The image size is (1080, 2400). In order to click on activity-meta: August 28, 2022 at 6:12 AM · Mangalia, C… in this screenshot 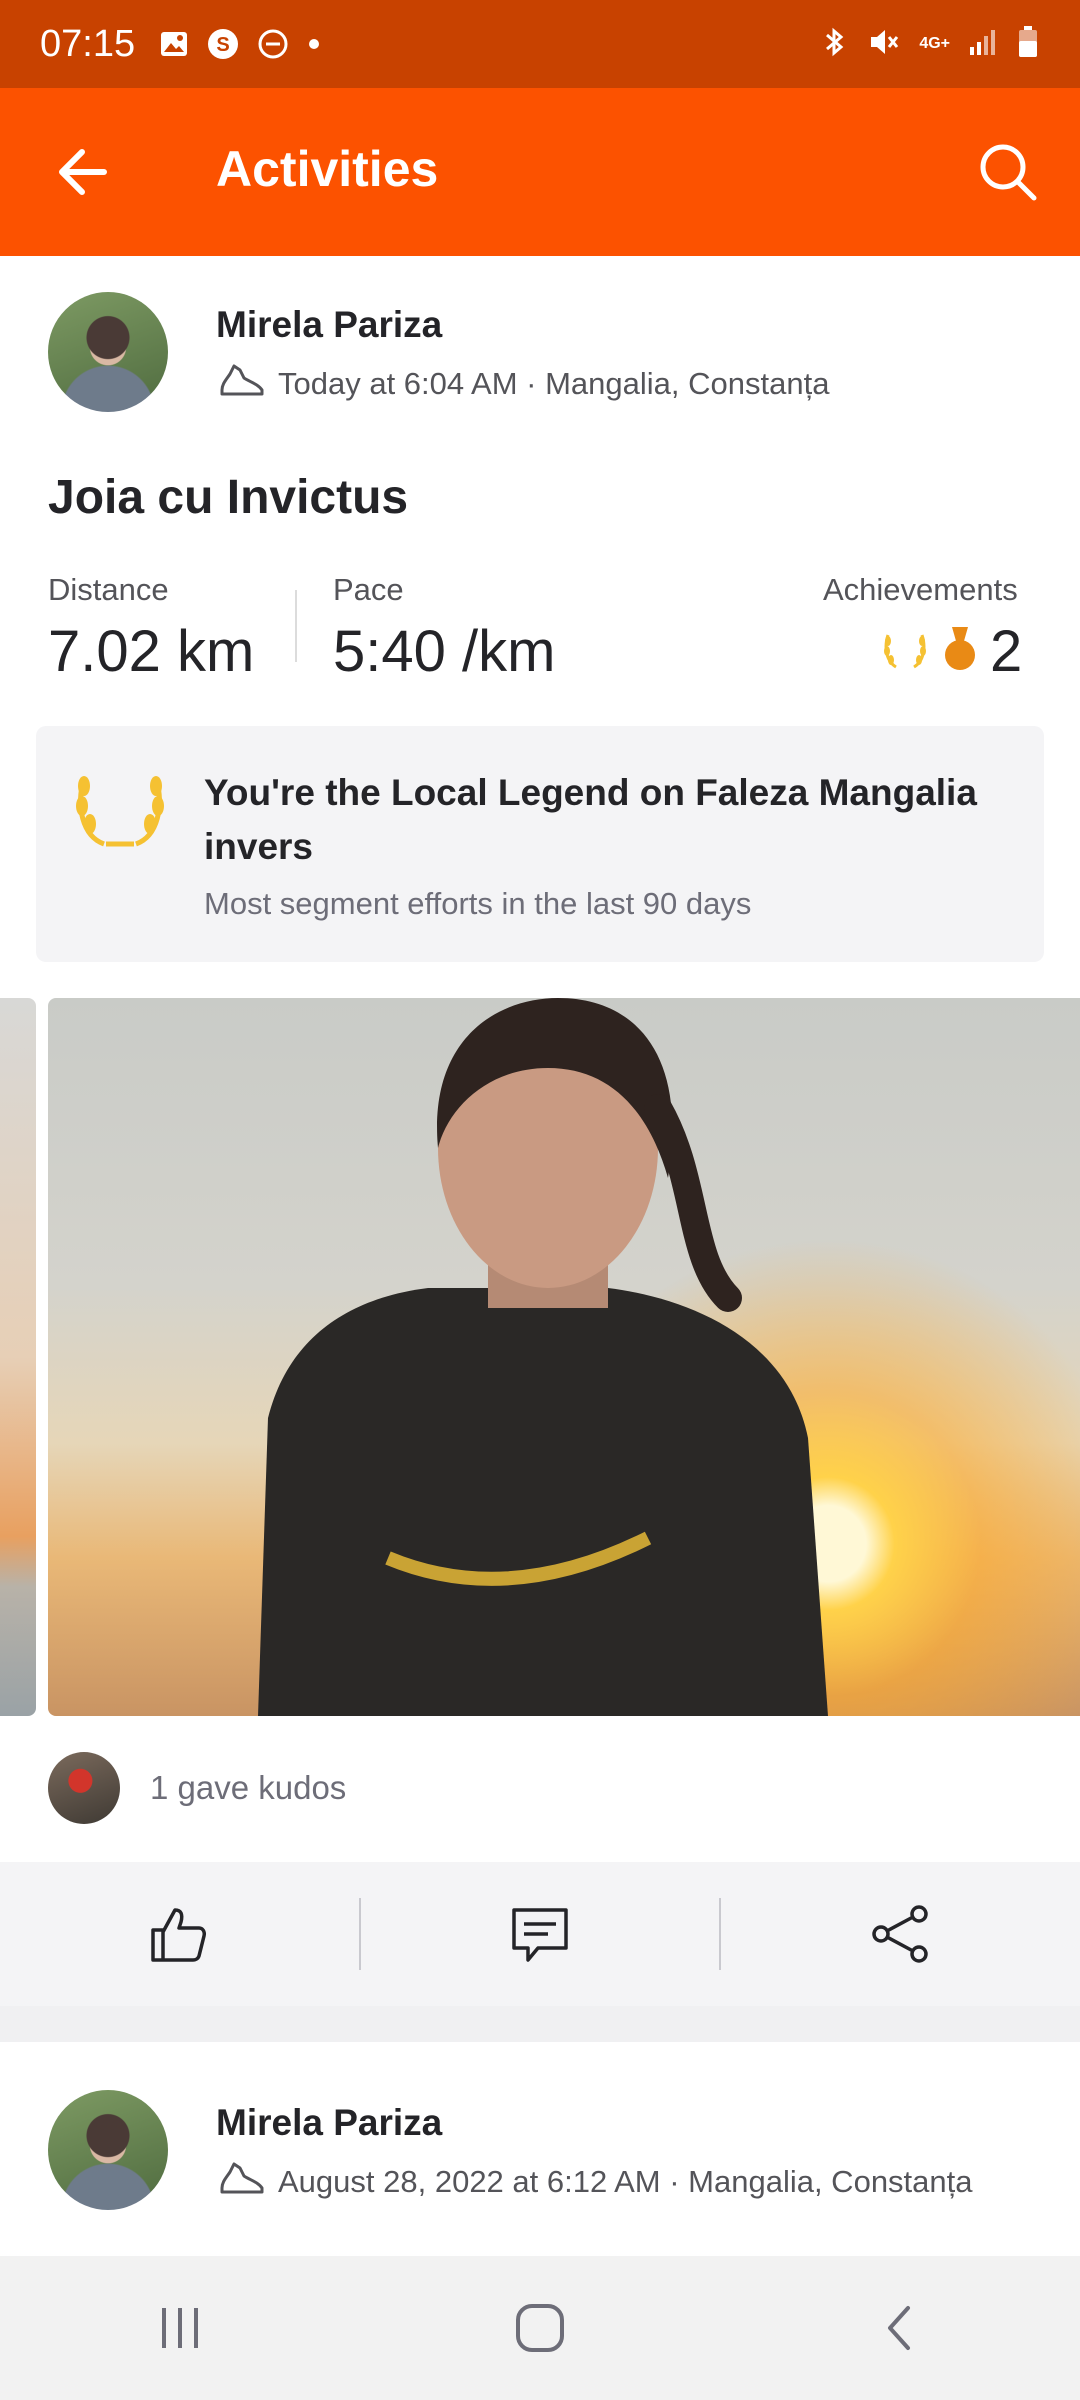, I will do `click(594, 2182)`.